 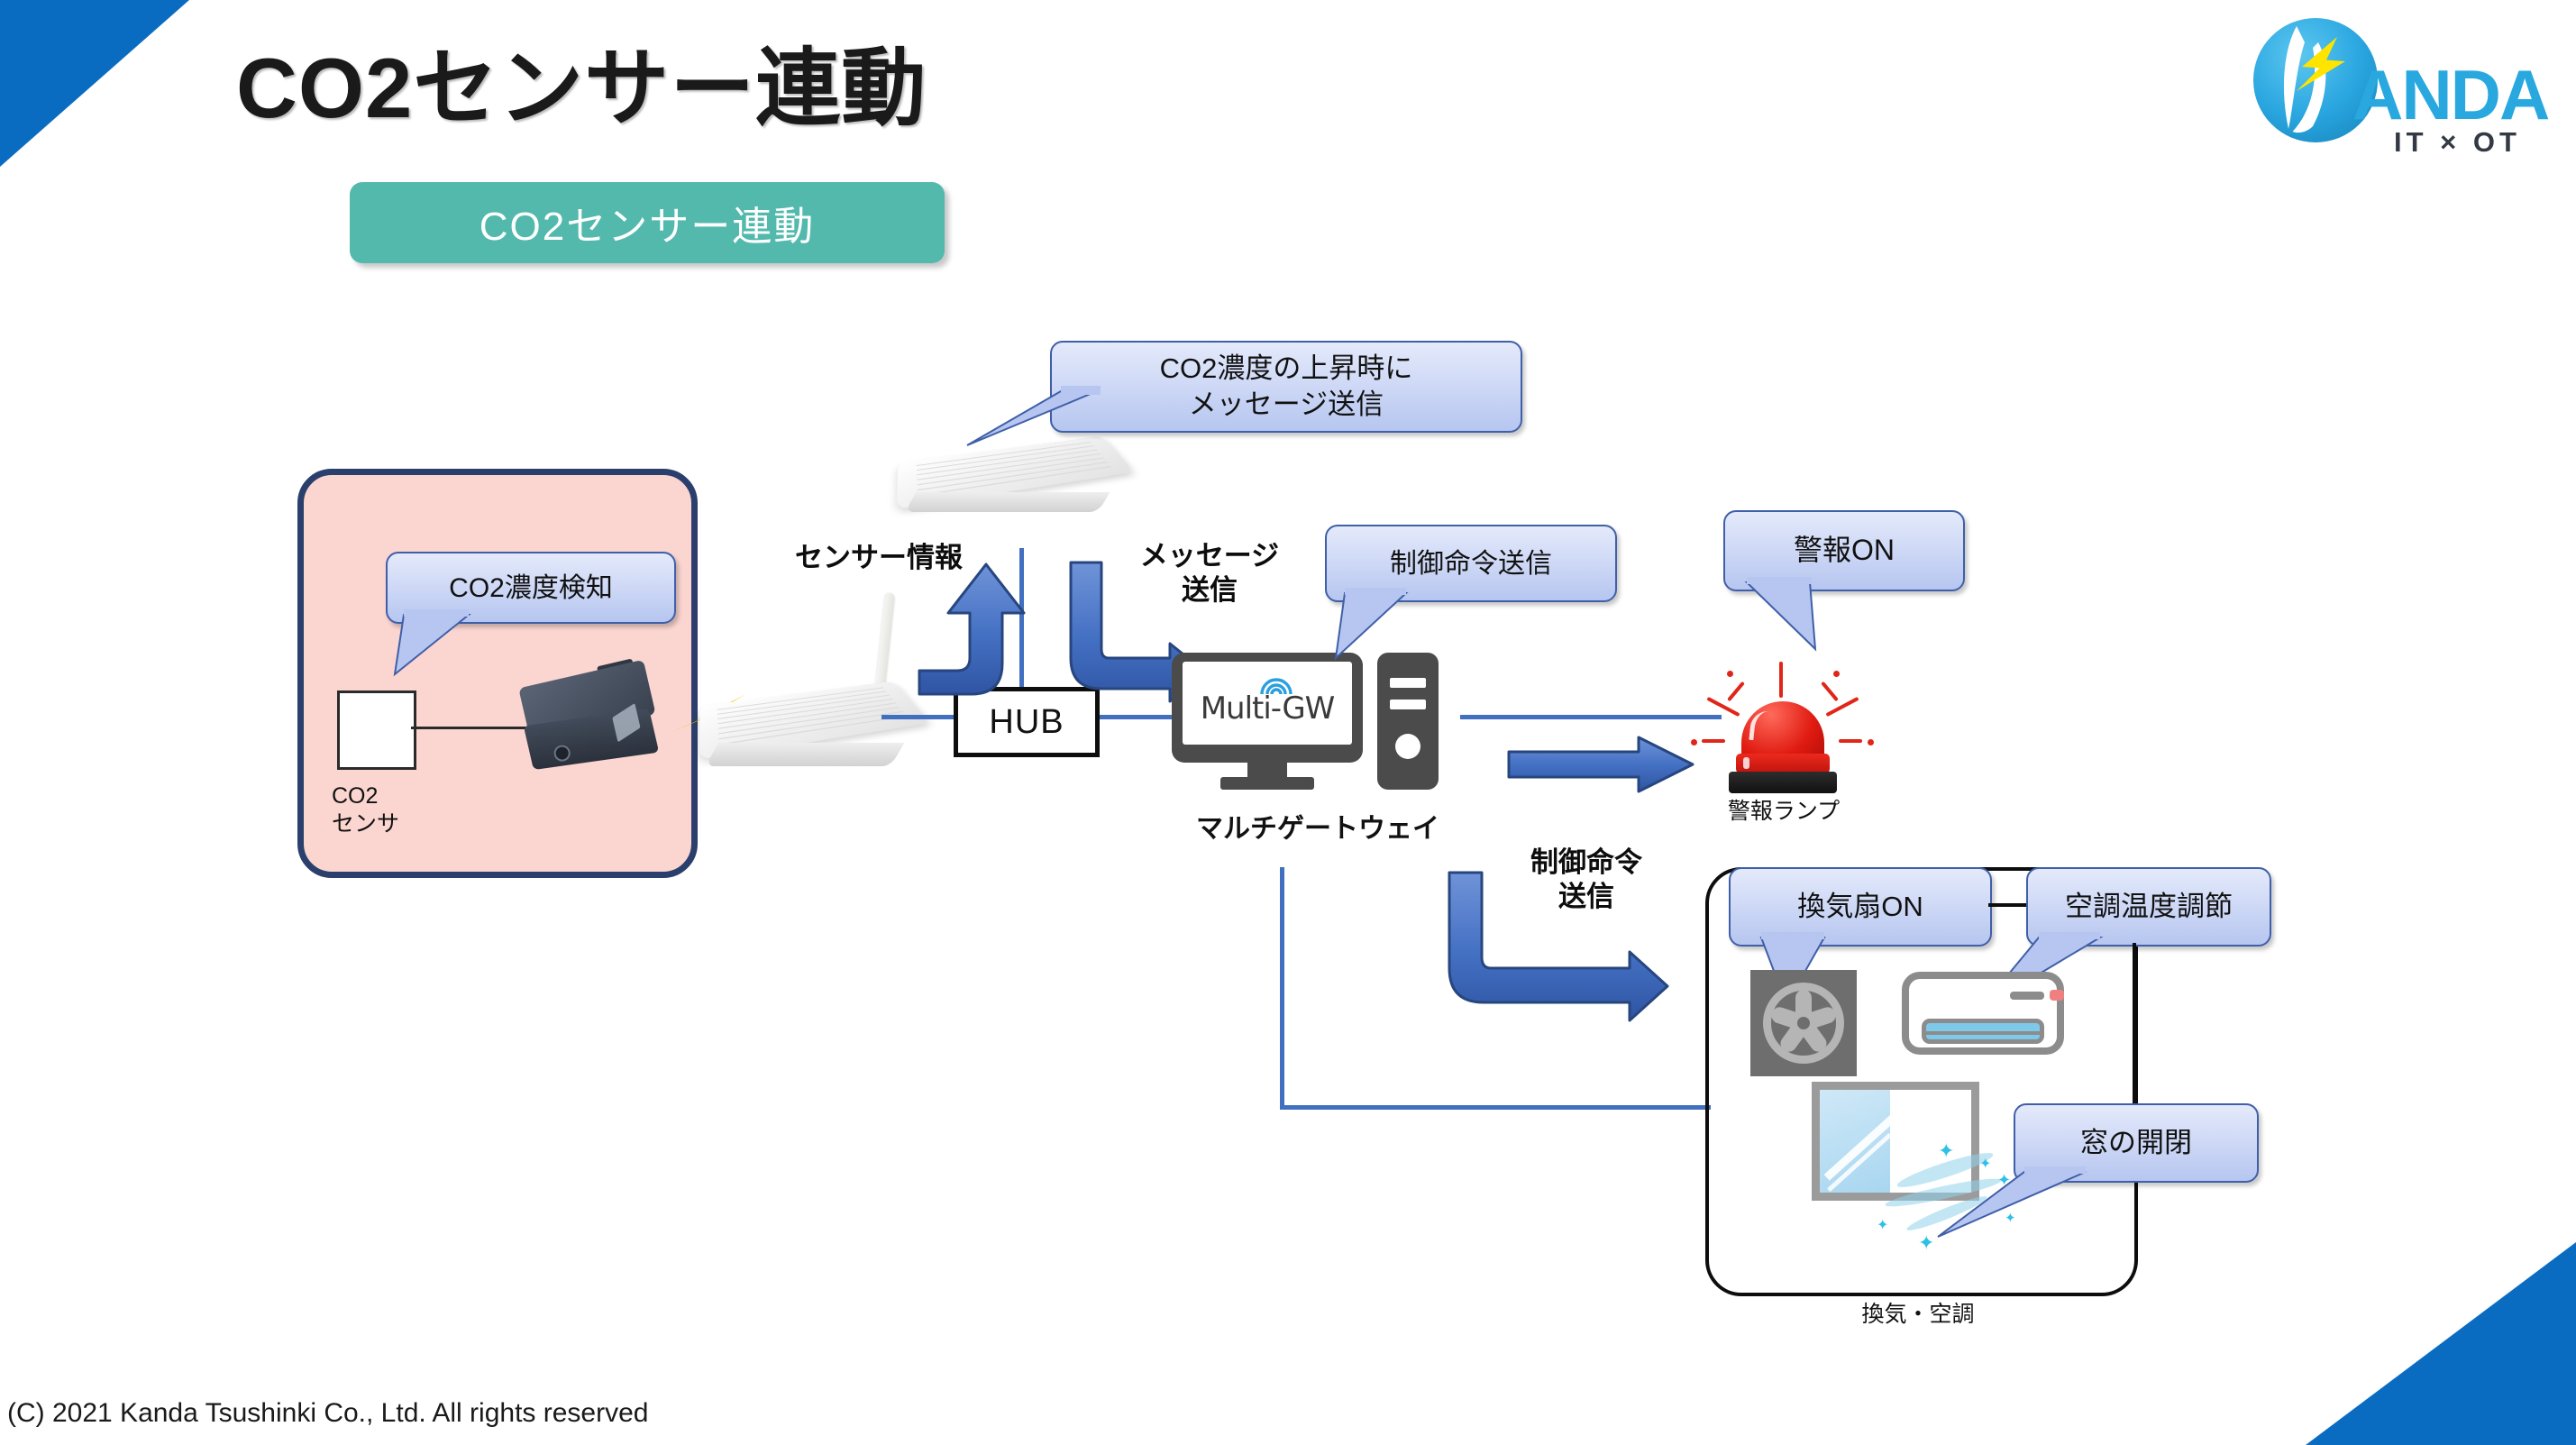 What do you see at coordinates (1495, 1107) in the screenshot?
I see `link-gateway-to-ventilation` at bounding box center [1495, 1107].